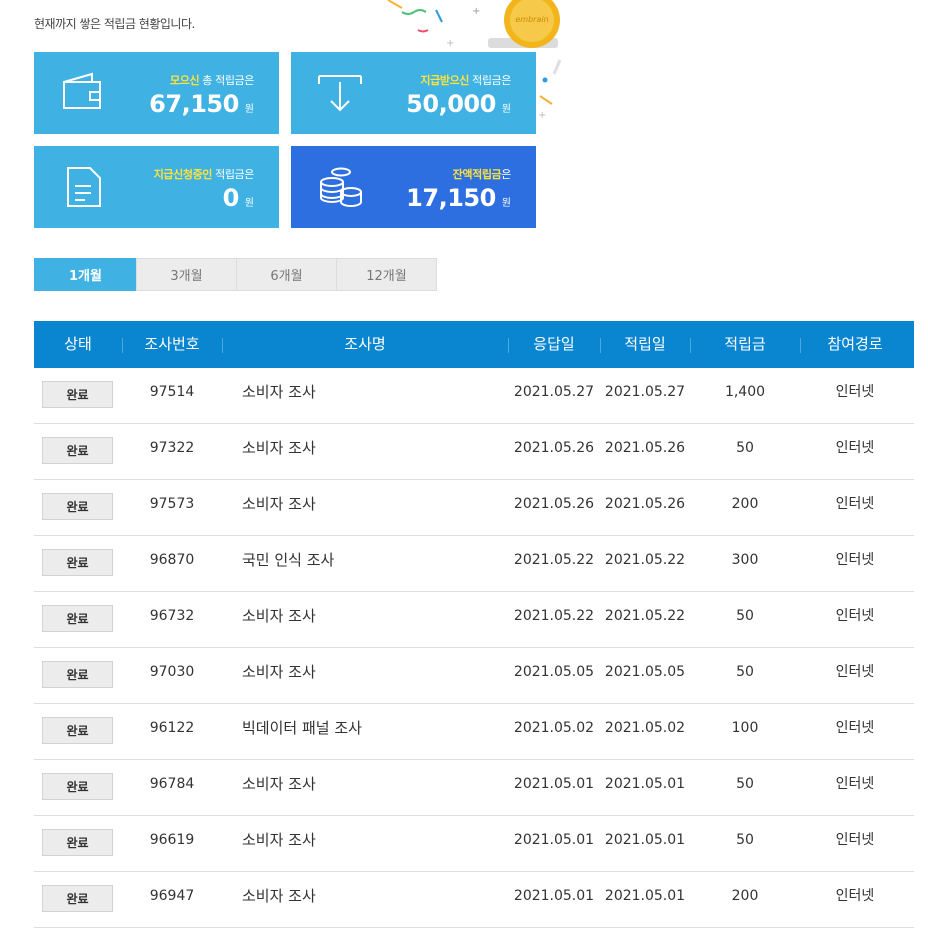  Describe the element at coordinates (554, 344) in the screenshot. I see `header-response-date: 응답일` at that location.